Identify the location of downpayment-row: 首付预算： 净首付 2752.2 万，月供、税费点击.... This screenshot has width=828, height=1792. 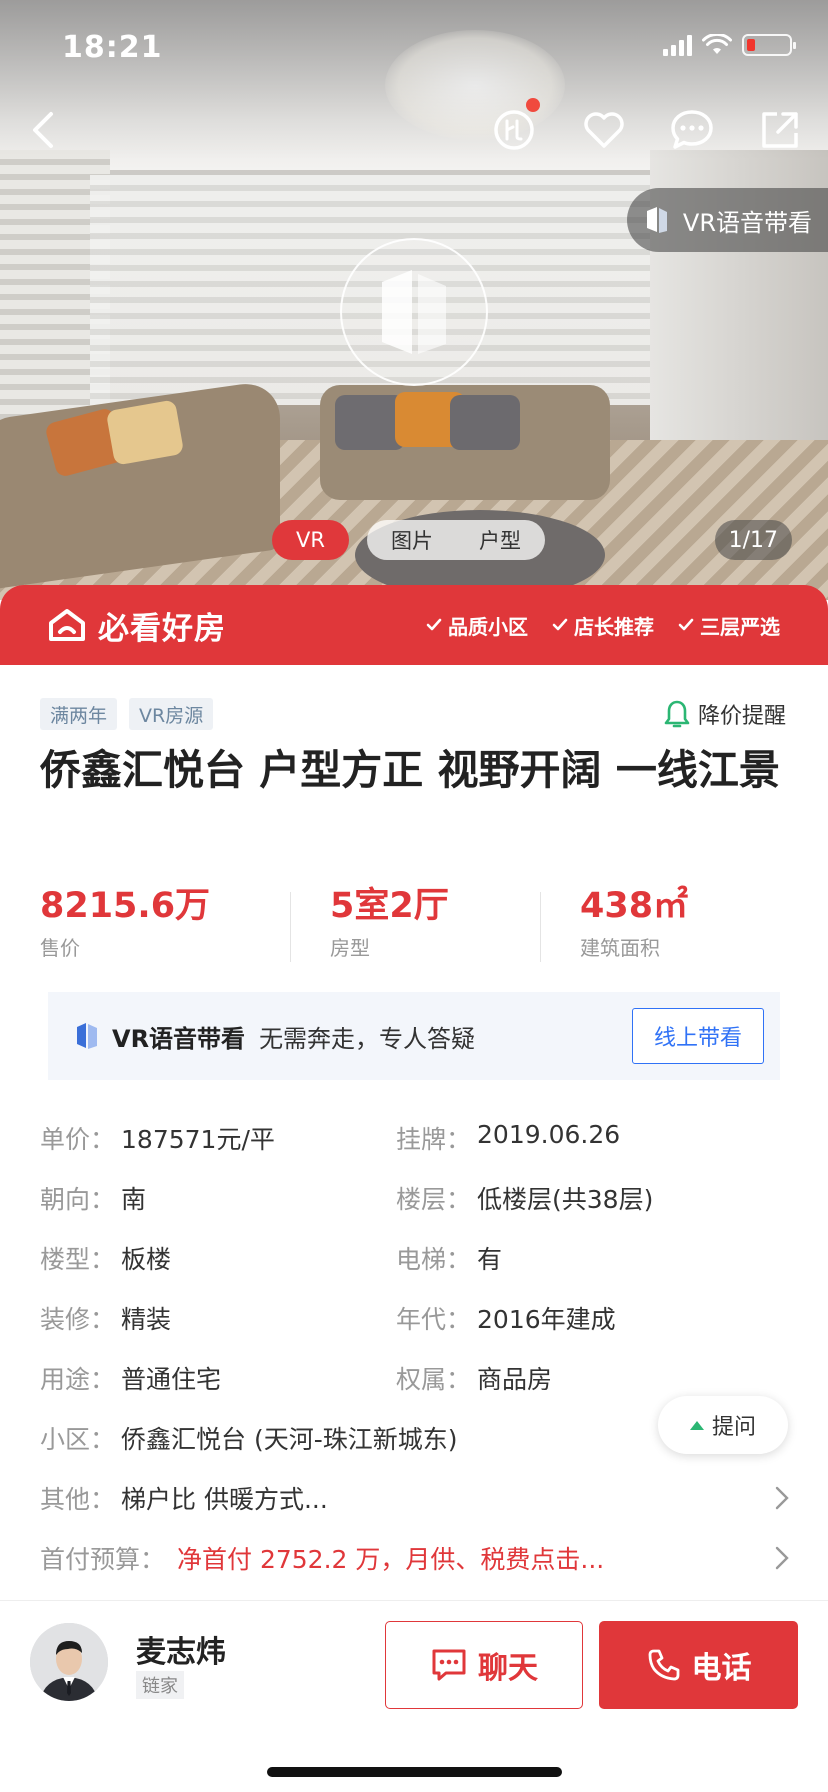
(415, 1558).